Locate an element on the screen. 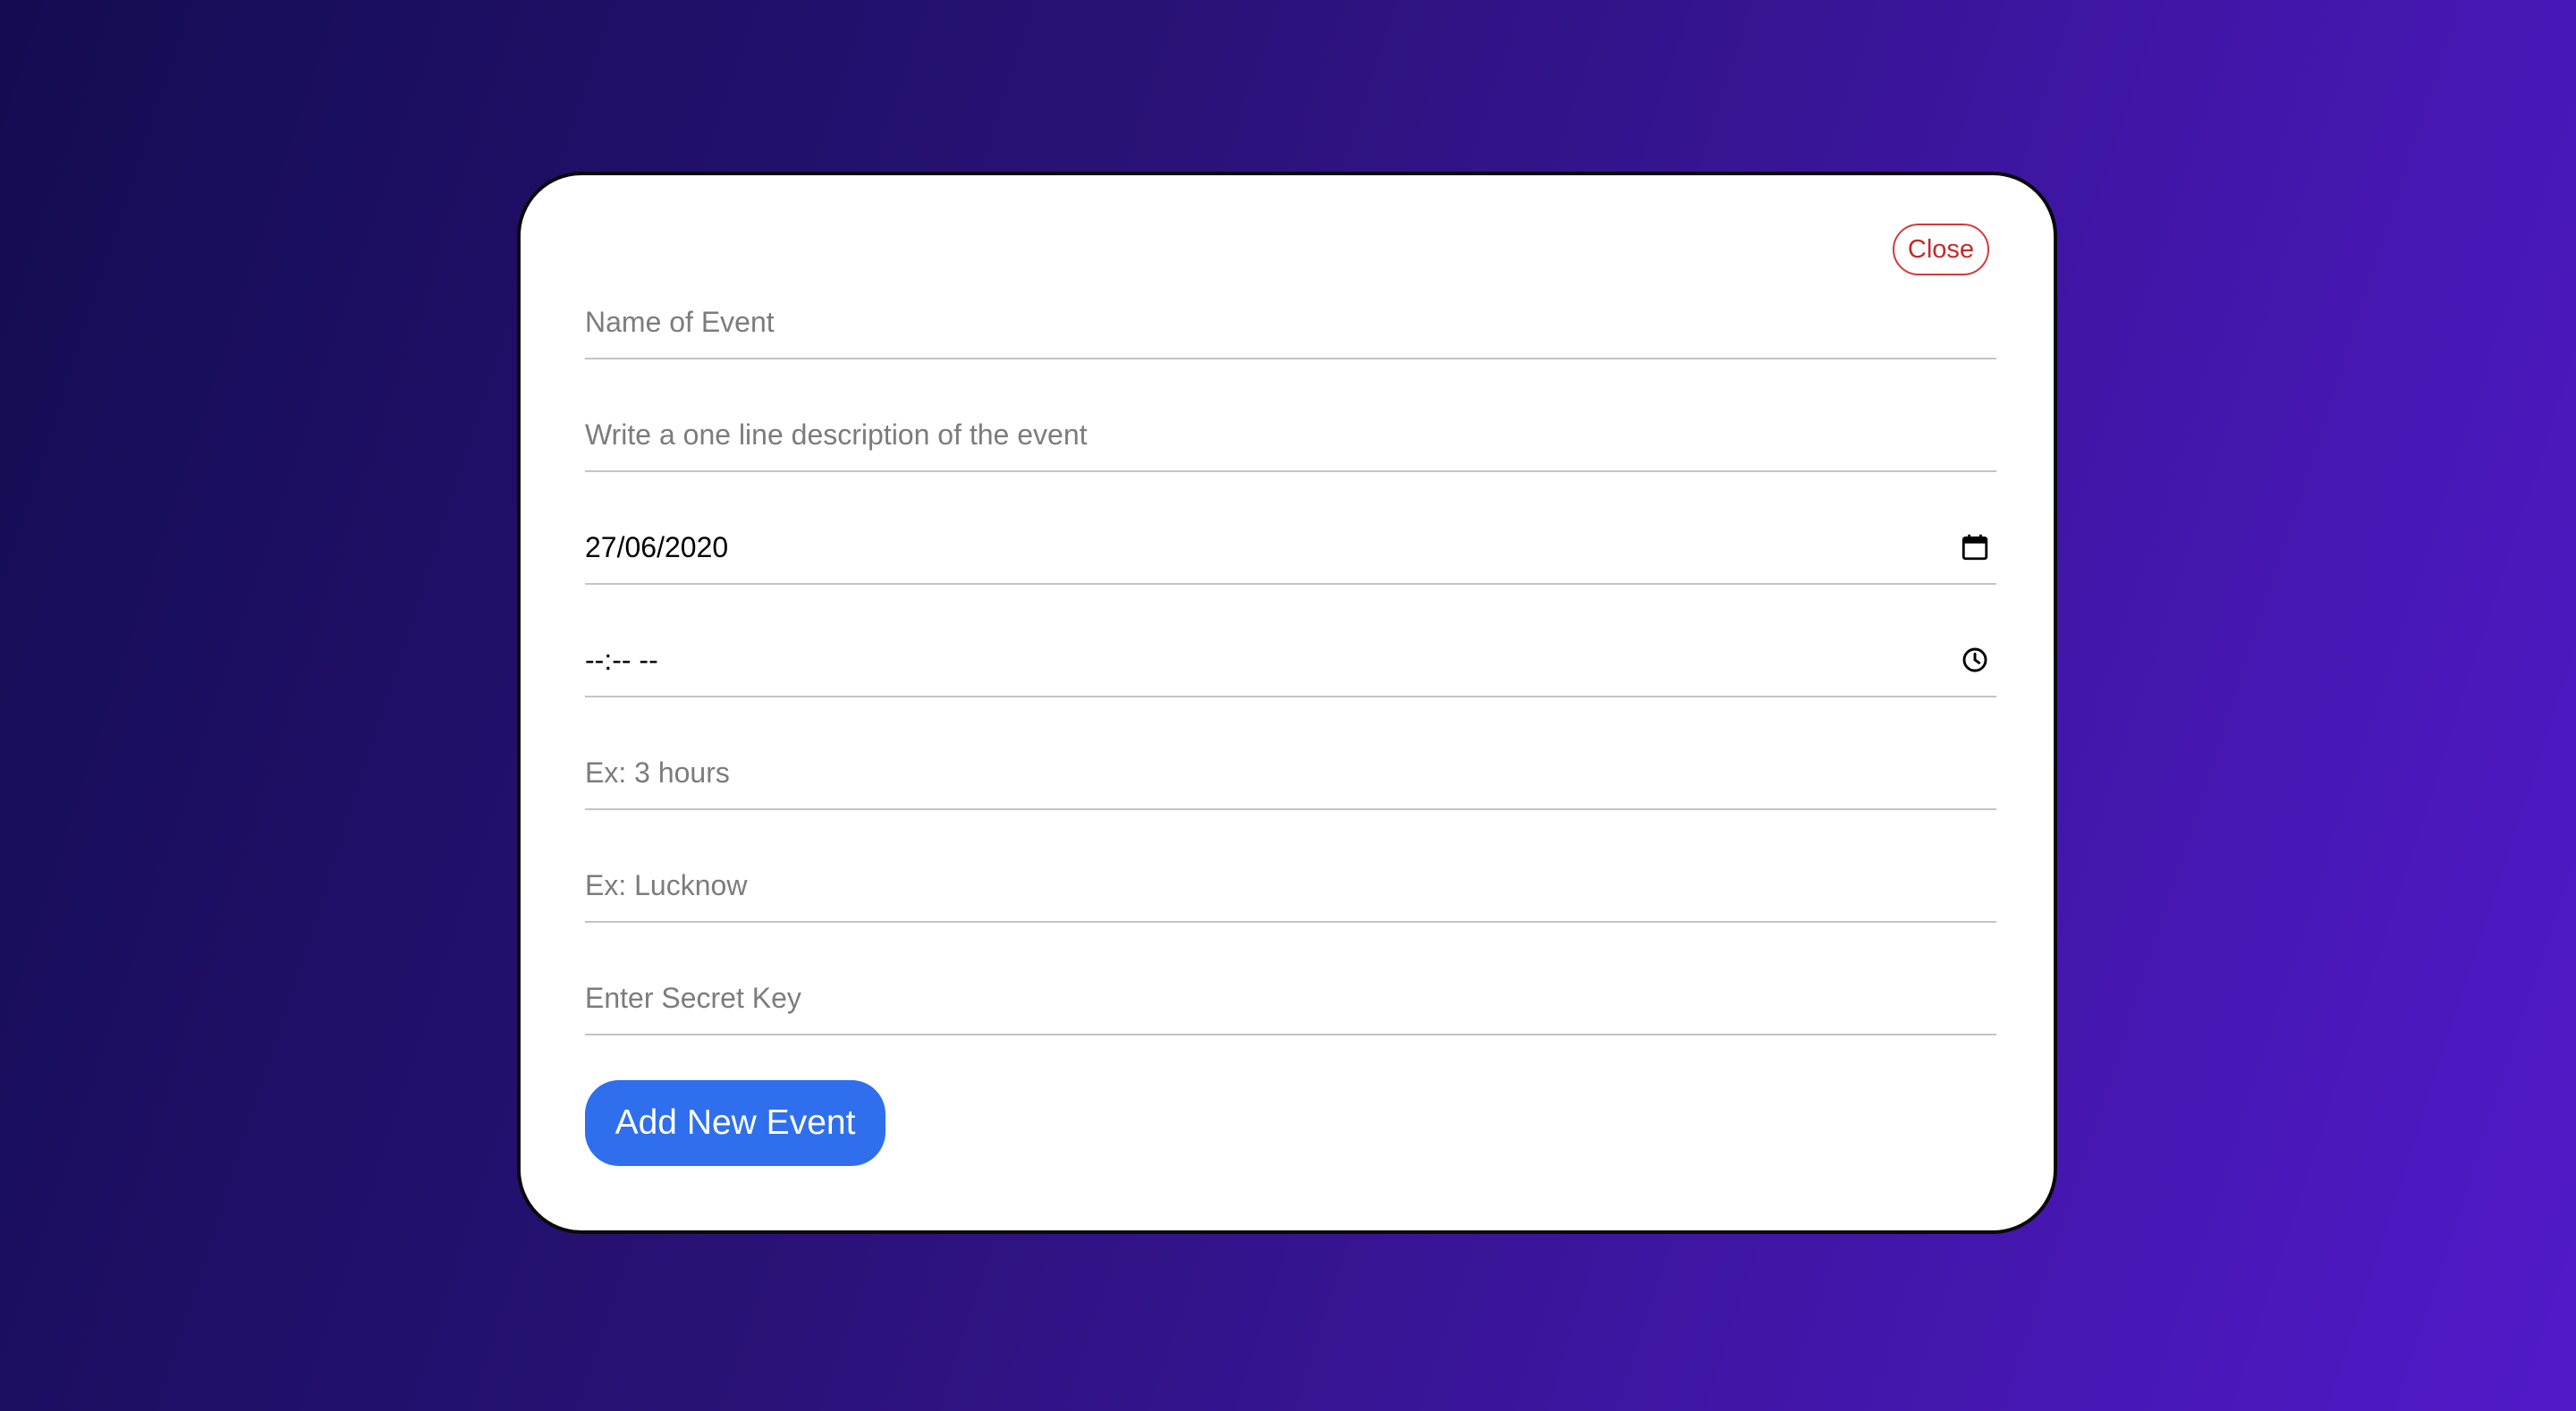 This screenshot has height=1411, width=2576. event-description-field is located at coordinates (1290, 435).